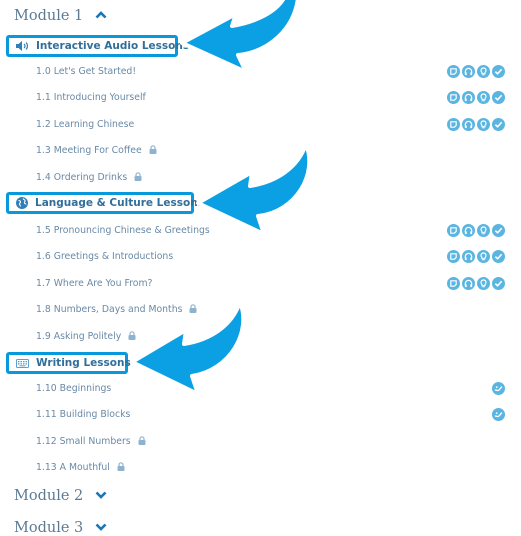 The height and width of the screenshot is (536, 521). What do you see at coordinates (49, 16) in the screenshot?
I see `module-title: Module 1` at bounding box center [49, 16].